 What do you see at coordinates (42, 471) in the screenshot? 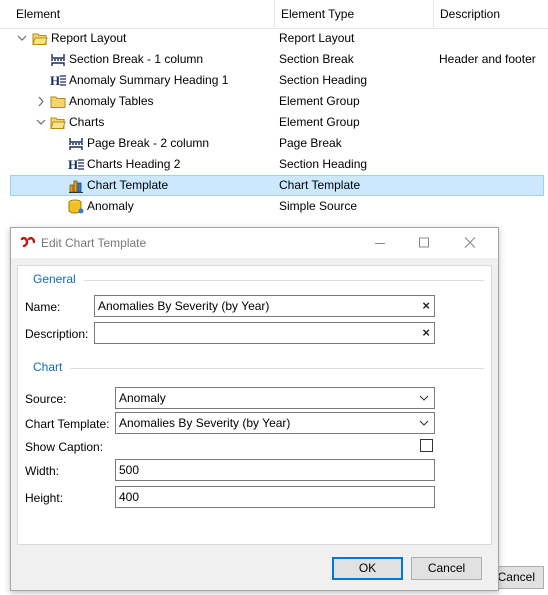
I see `width-label: Width:` at bounding box center [42, 471].